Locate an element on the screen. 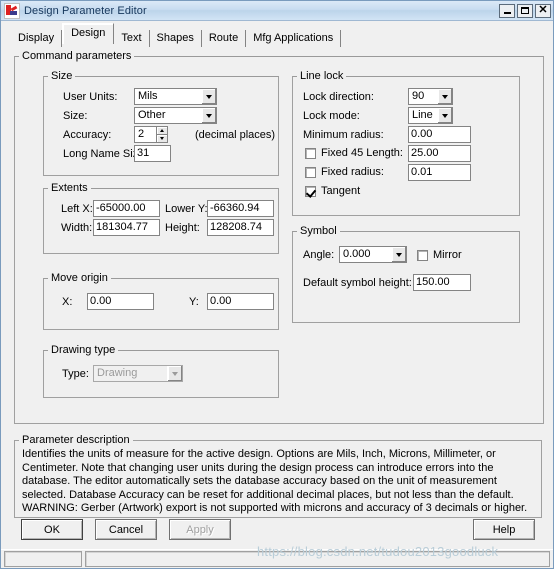 This screenshot has width=554, height=569. tab-display: Display is located at coordinates (37, 38).